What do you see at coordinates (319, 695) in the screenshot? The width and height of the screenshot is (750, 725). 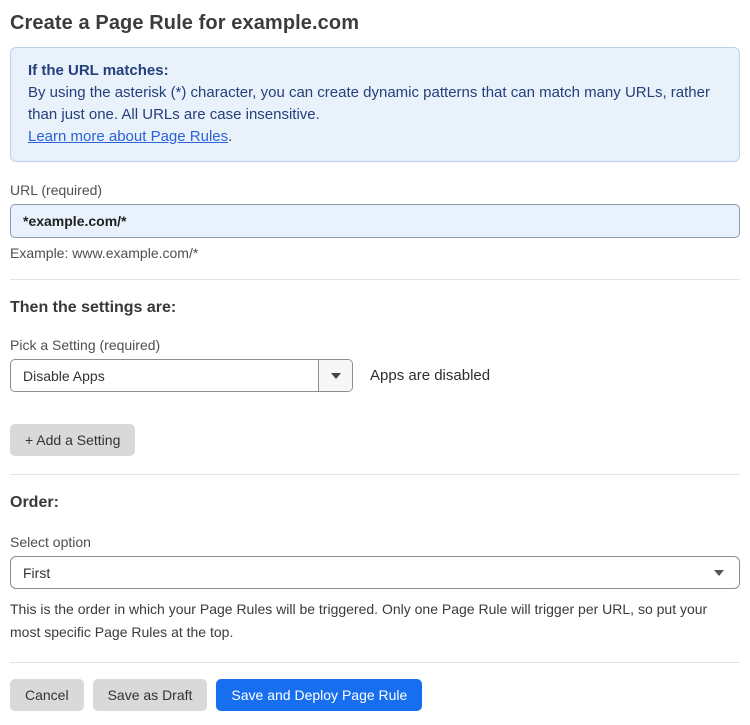 I see `save-and-deploy-button: Save and Deploy Page Rule` at bounding box center [319, 695].